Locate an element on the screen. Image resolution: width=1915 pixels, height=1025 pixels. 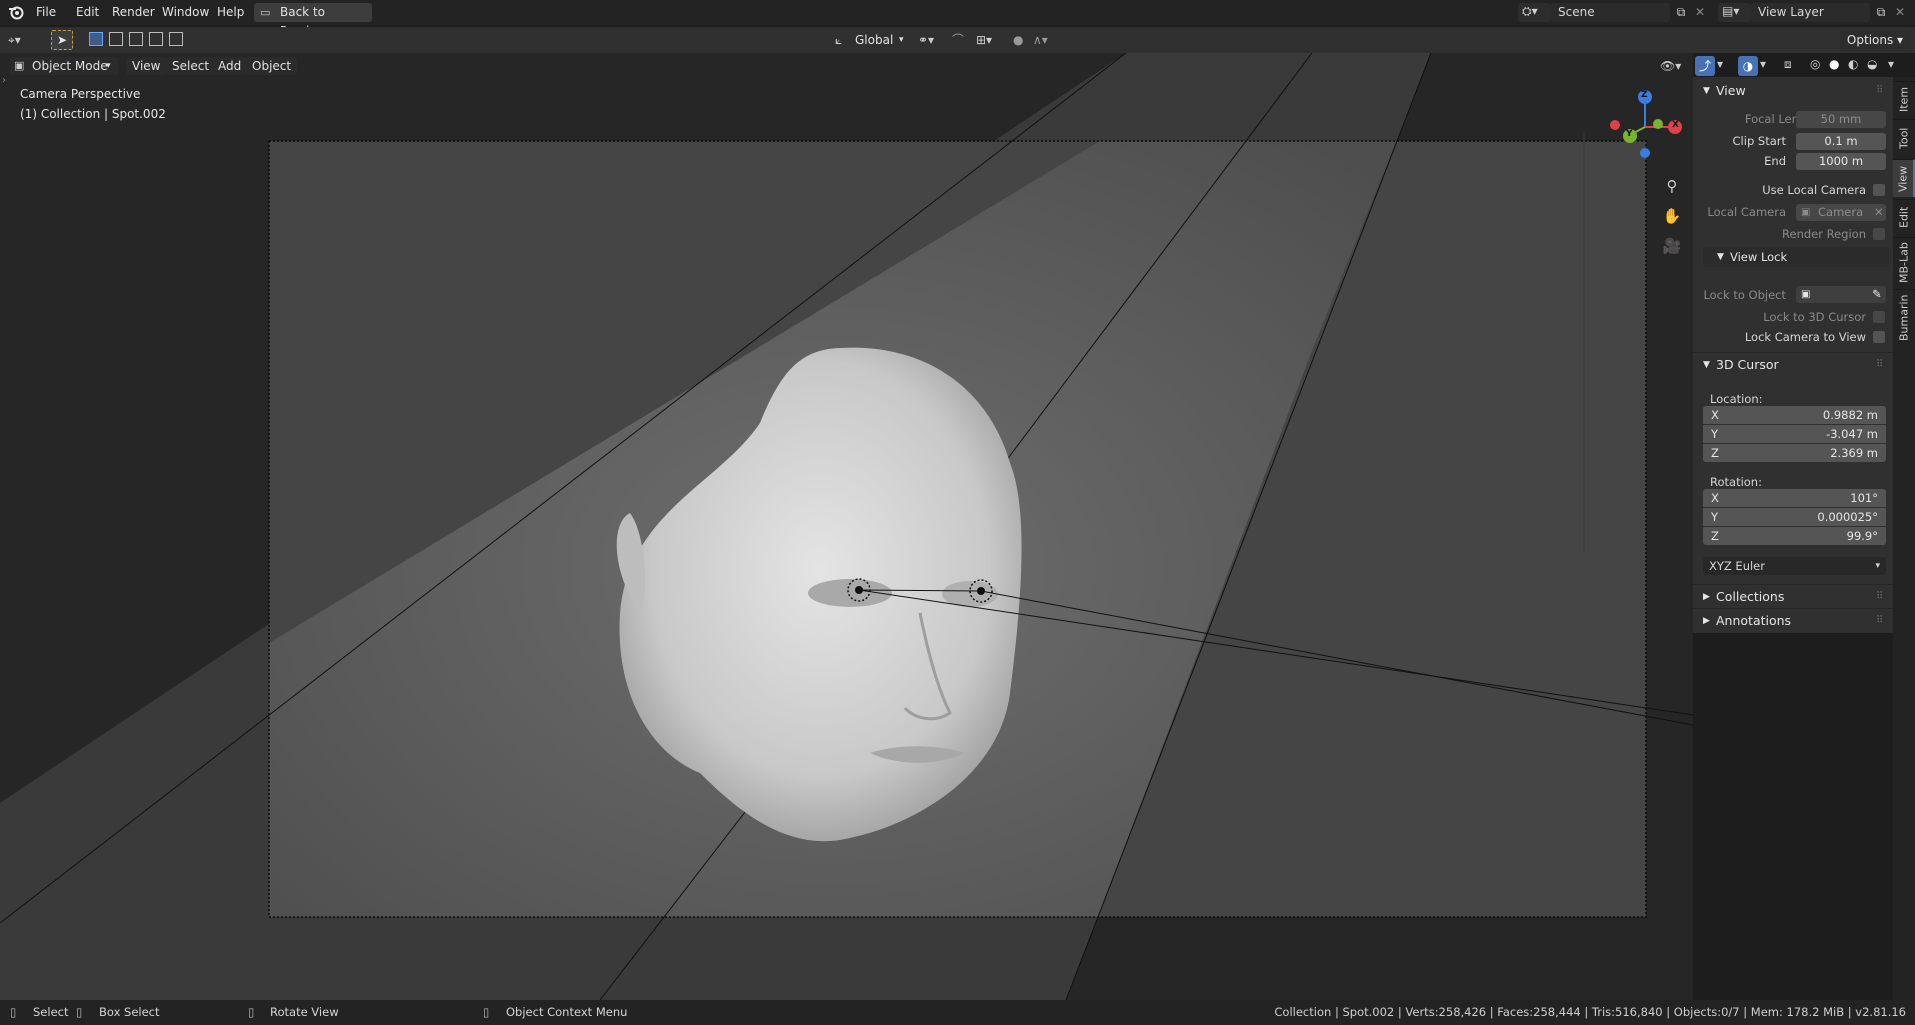
mode-invert-icon is located at coordinates (156, 39).